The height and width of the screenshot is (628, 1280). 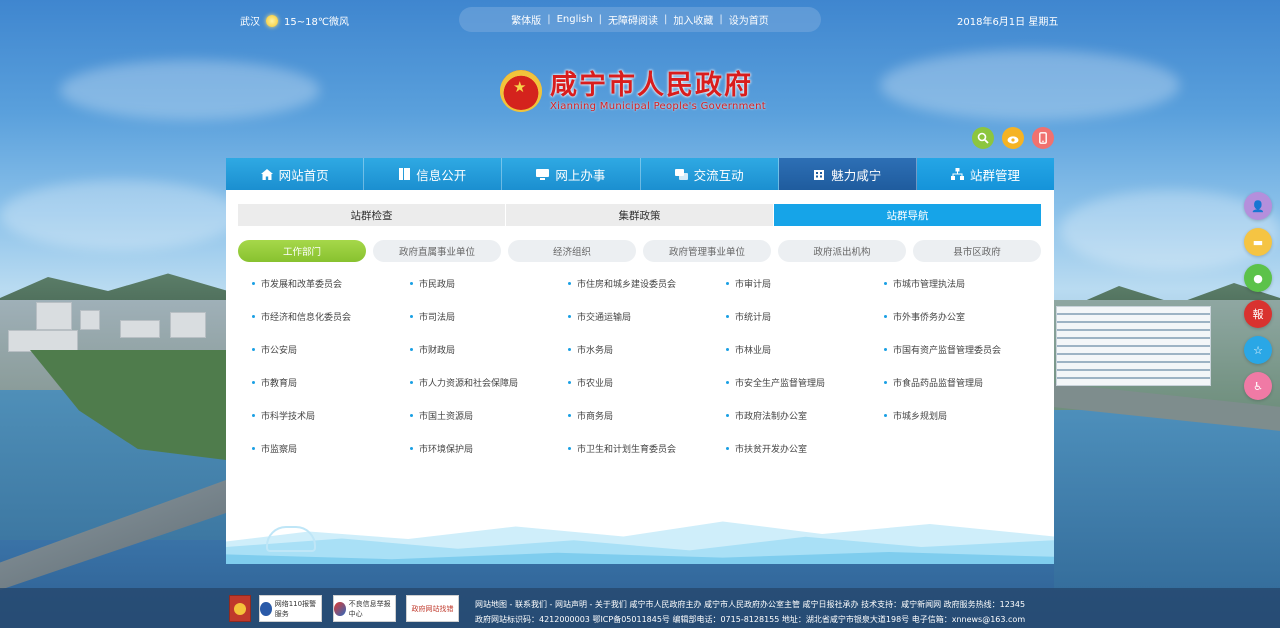 I want to click on nav-charm-xianning: 魅力咸宁, so click(x=847, y=174).